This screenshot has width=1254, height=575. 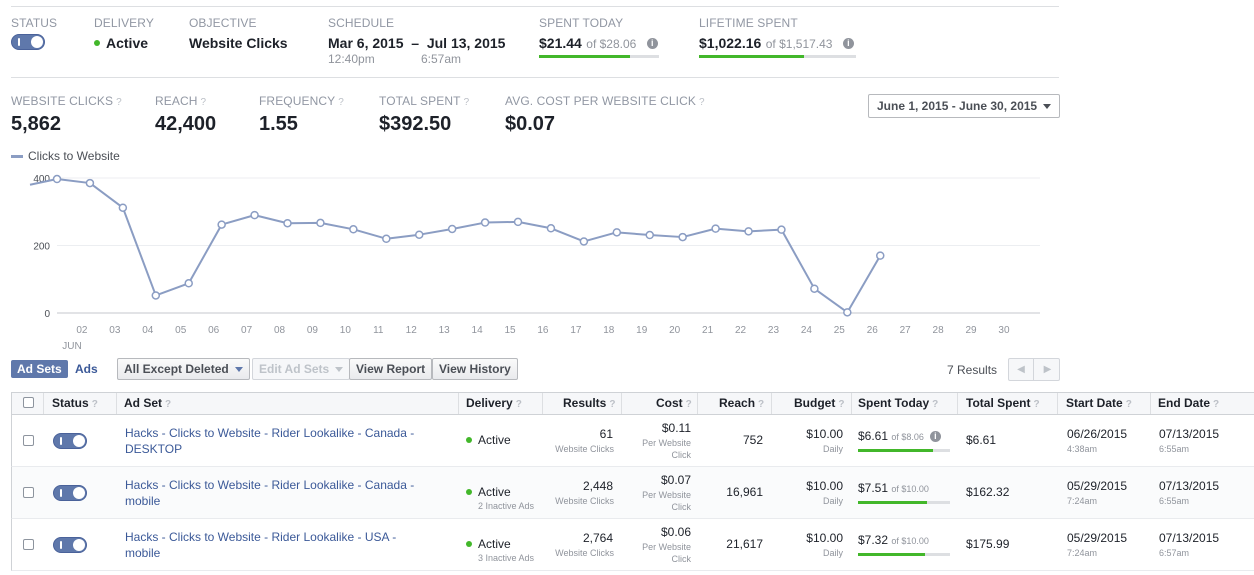 What do you see at coordinates (893, 540) in the screenshot?
I see `row-spent-today: $7.32 of $10.00` at bounding box center [893, 540].